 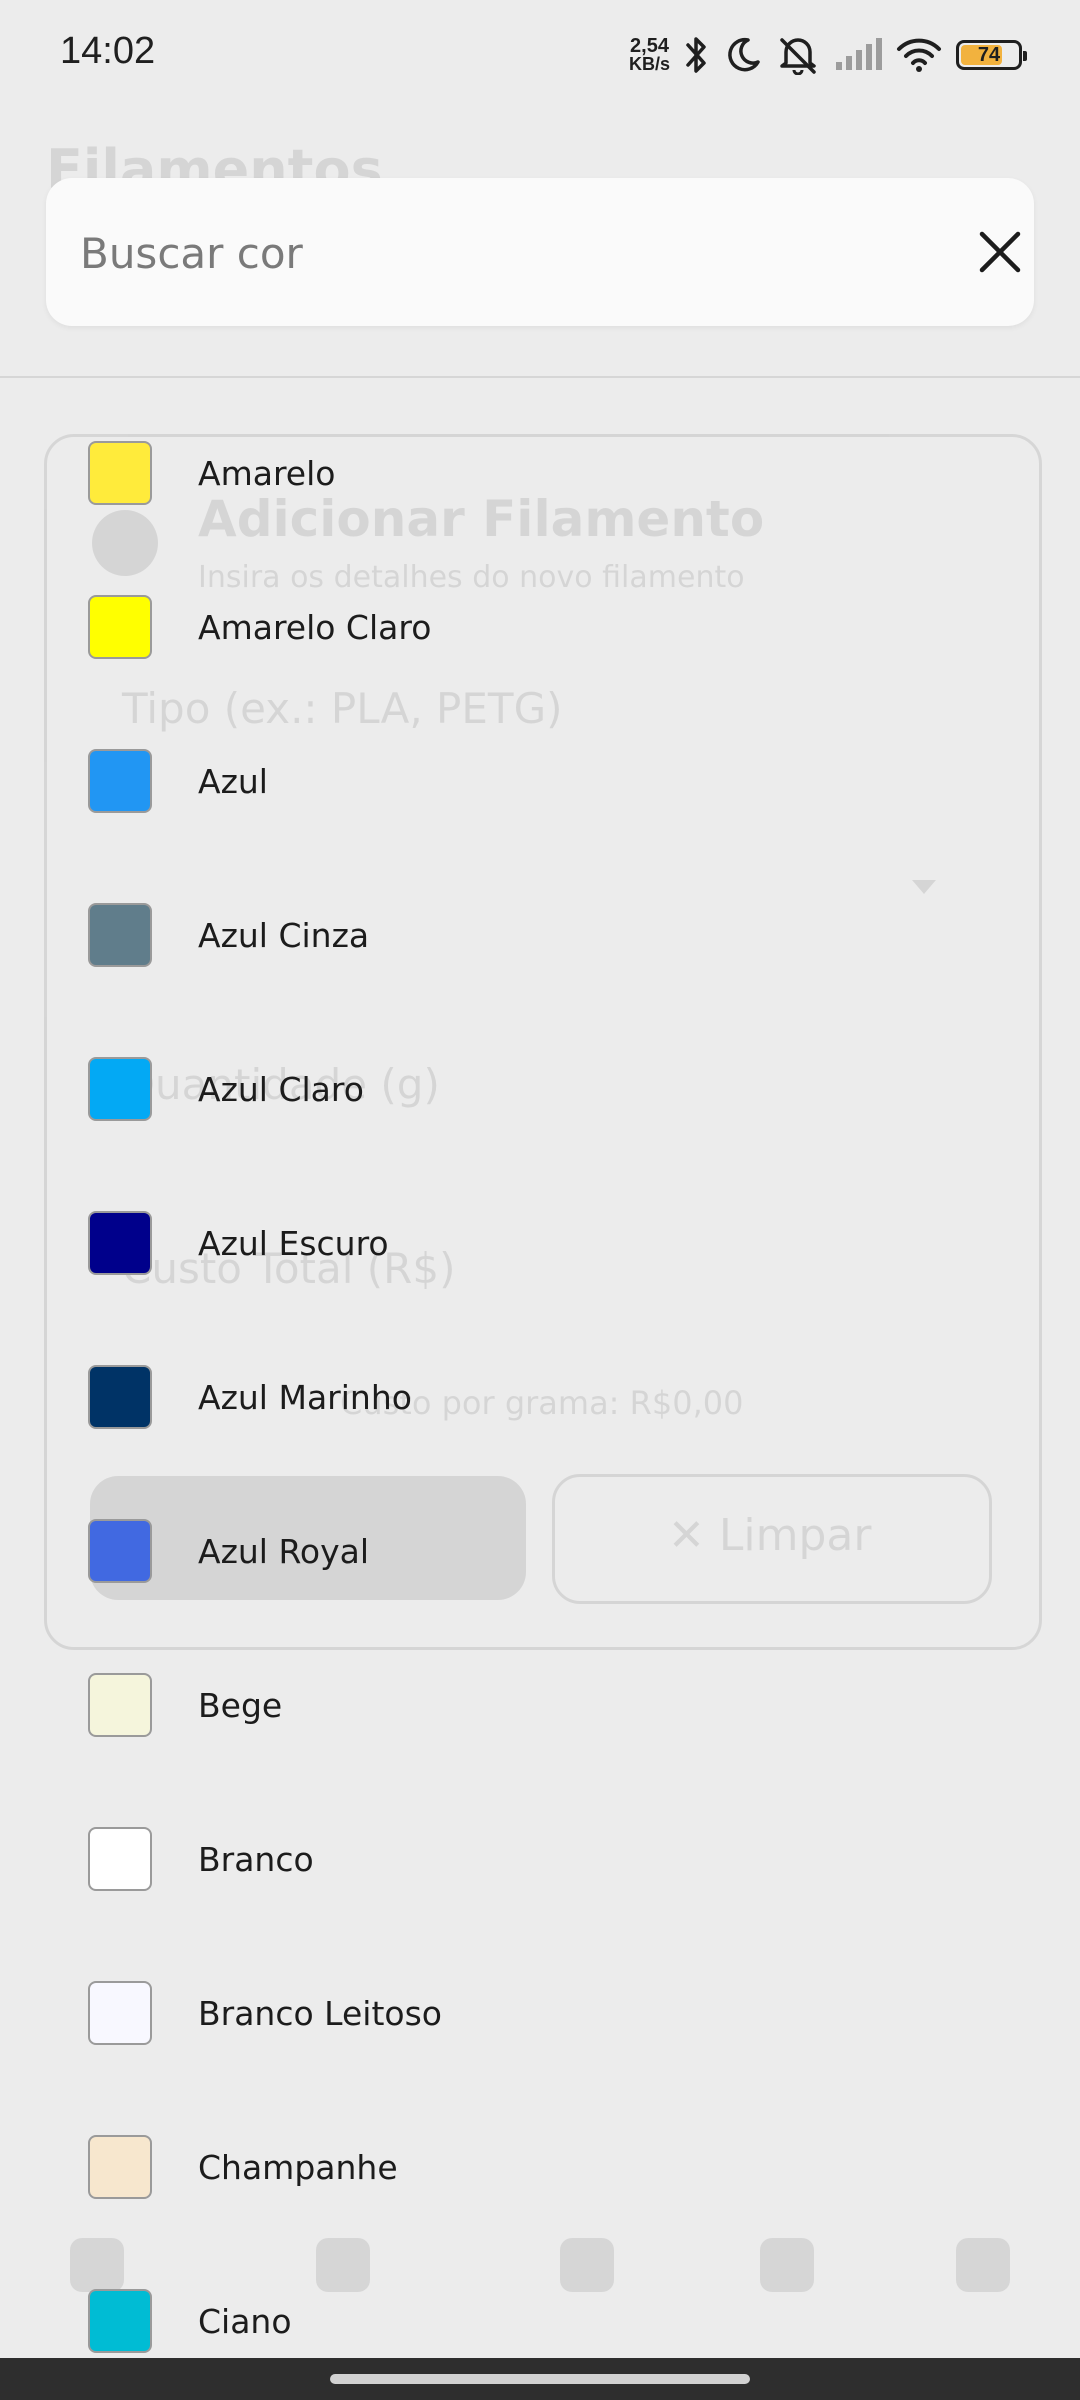 What do you see at coordinates (284, 1551) in the screenshot?
I see `color-name: Azul Royal` at bounding box center [284, 1551].